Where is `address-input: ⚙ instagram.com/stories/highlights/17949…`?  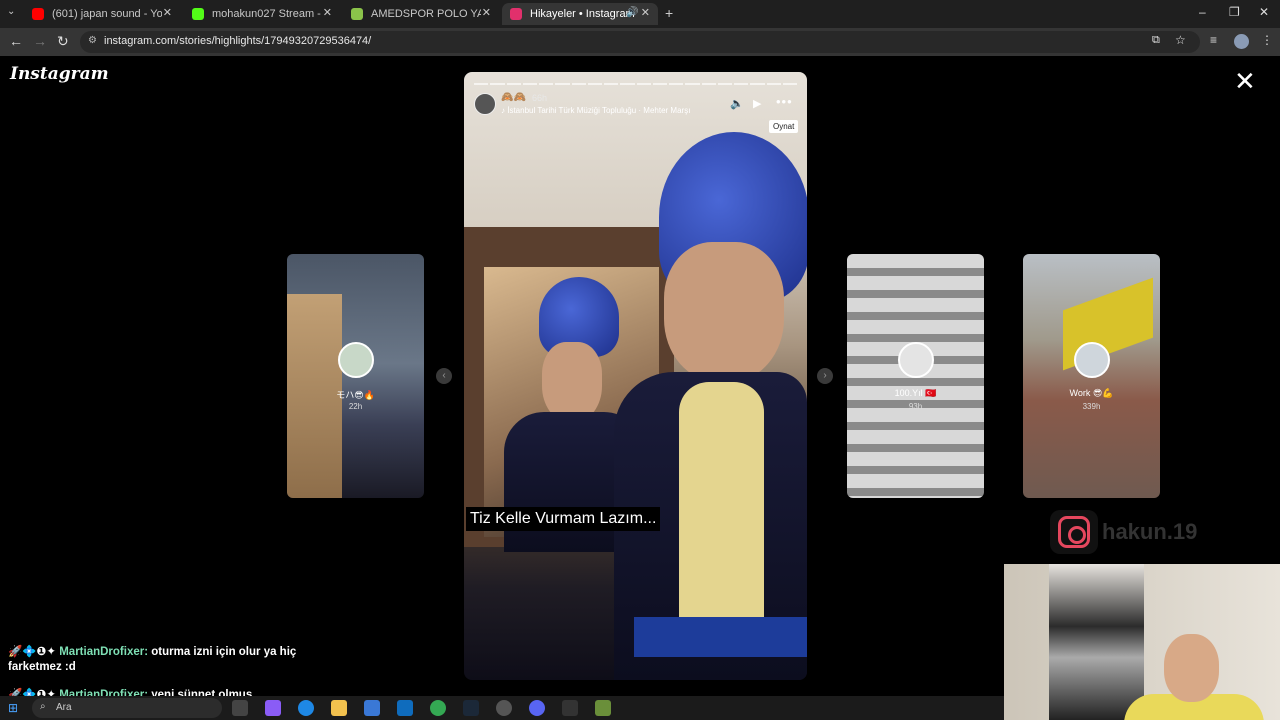 address-input: ⚙ instagram.com/stories/highlights/17949… is located at coordinates (640, 42).